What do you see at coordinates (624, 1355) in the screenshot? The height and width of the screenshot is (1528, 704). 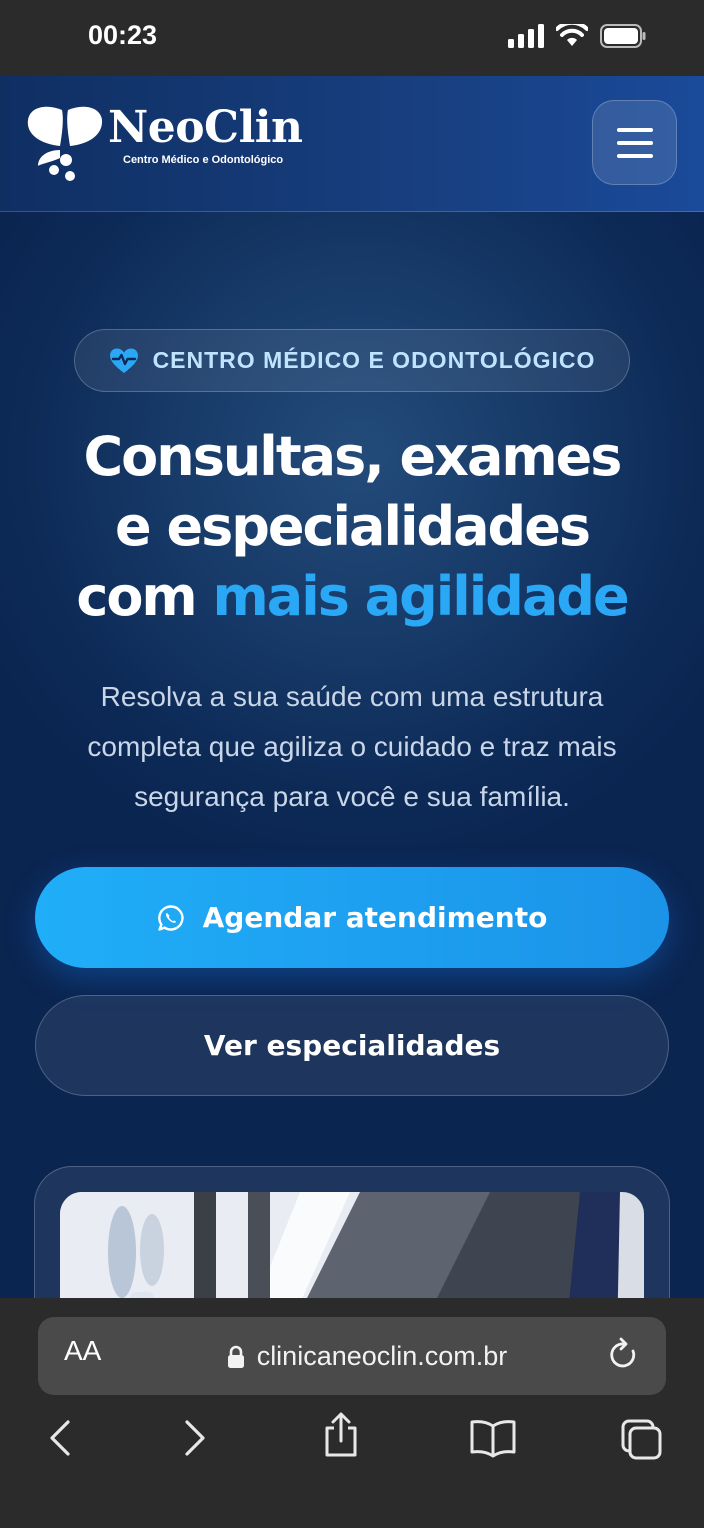 I see `reload-icon` at bounding box center [624, 1355].